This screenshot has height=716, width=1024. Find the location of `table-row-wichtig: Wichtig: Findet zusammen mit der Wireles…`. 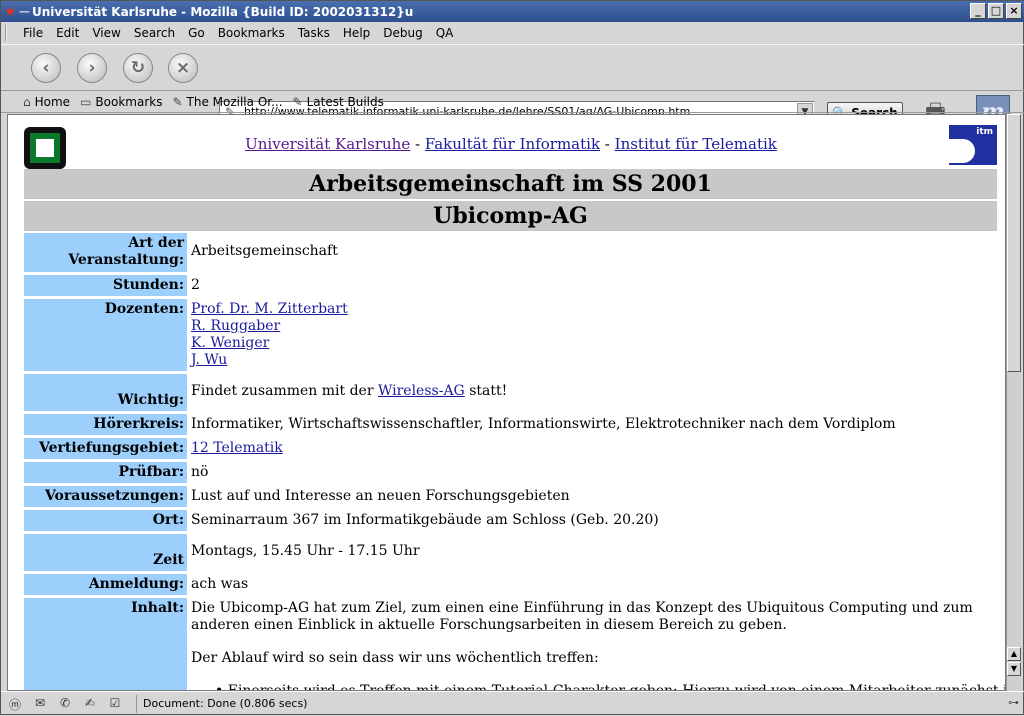

table-row-wichtig: Wichtig: Findet zusammen mit der Wireles… is located at coordinates (510, 392).